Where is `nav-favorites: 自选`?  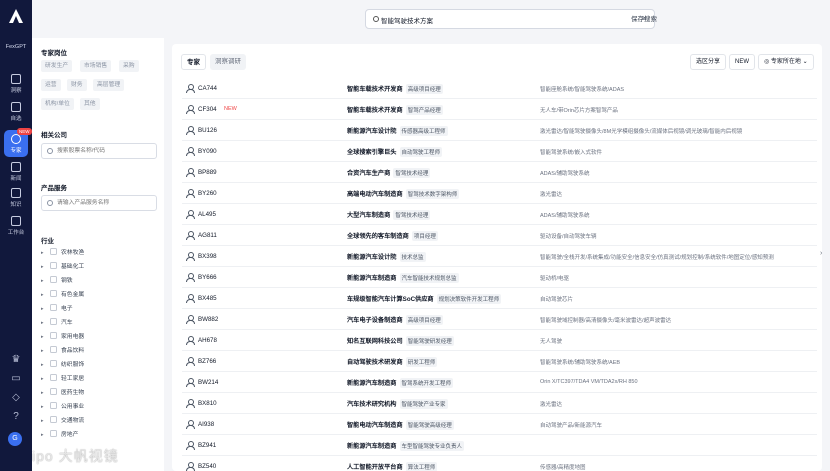 nav-favorites: 自选 is located at coordinates (16, 112).